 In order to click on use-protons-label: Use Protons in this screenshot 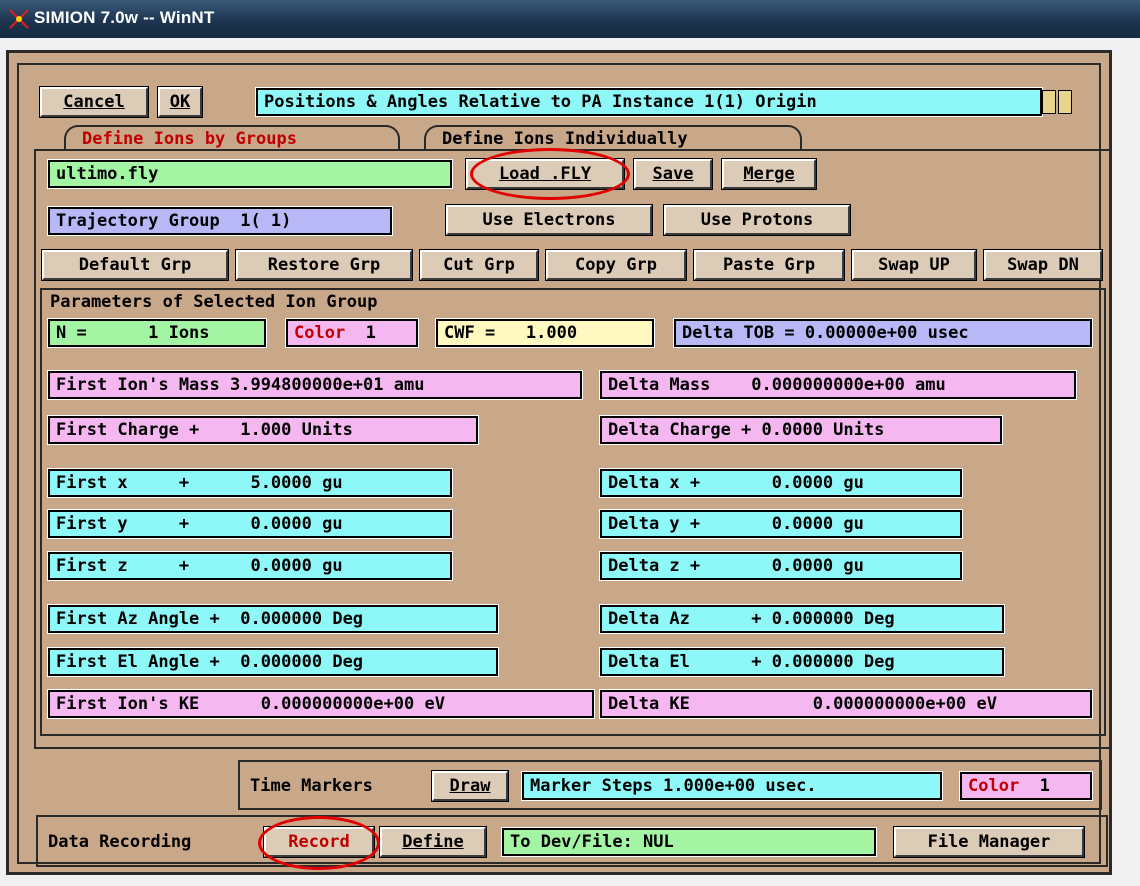, I will do `click(757, 220)`.